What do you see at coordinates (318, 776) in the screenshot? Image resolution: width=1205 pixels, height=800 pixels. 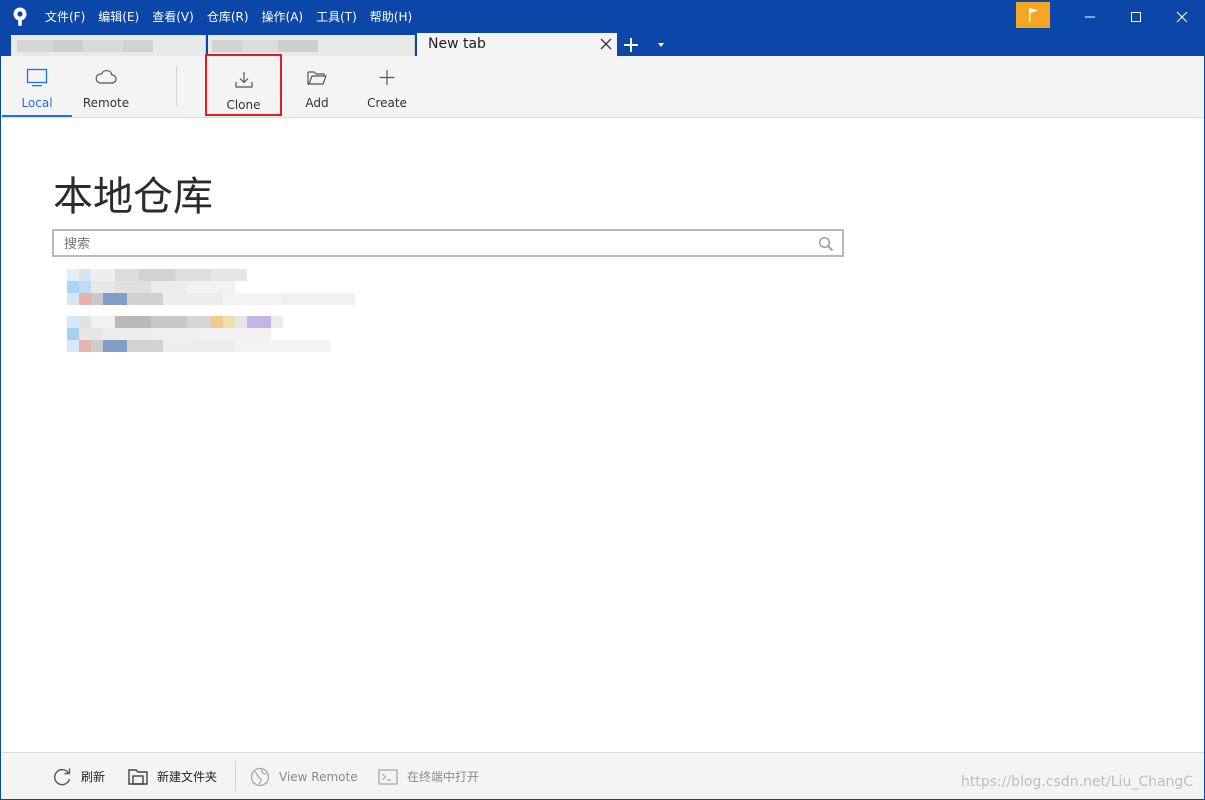 I see `view-remote-label: View Remote` at bounding box center [318, 776].